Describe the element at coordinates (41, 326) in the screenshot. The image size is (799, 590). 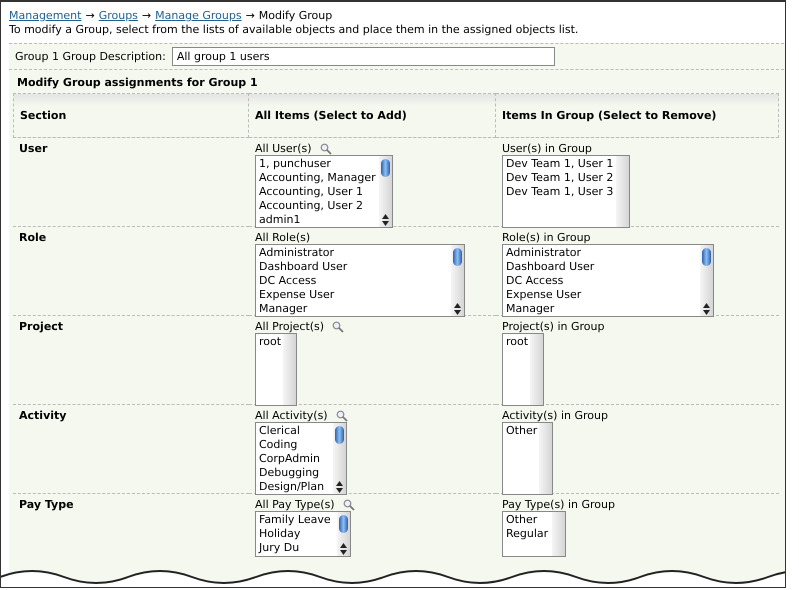
I see `section-label: Project` at that location.